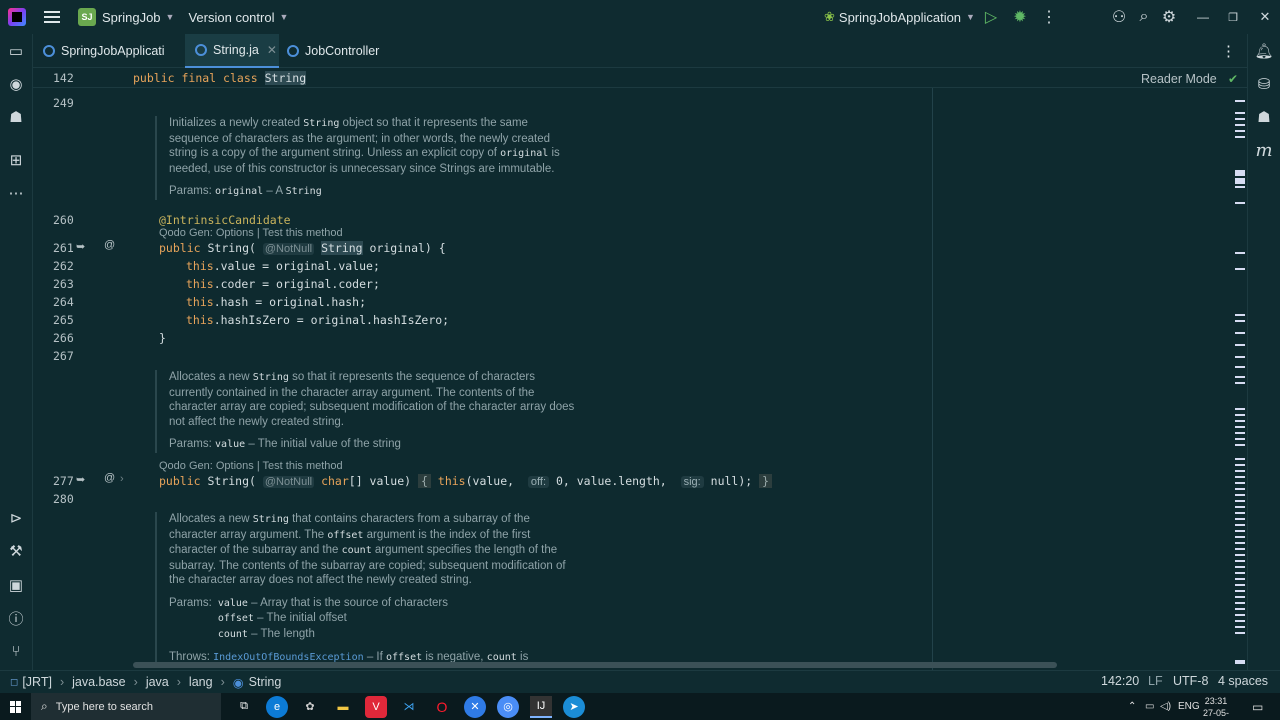  Describe the element at coordinates (343, 707) in the screenshot. I see `file-explorer-icon: ▬` at that location.